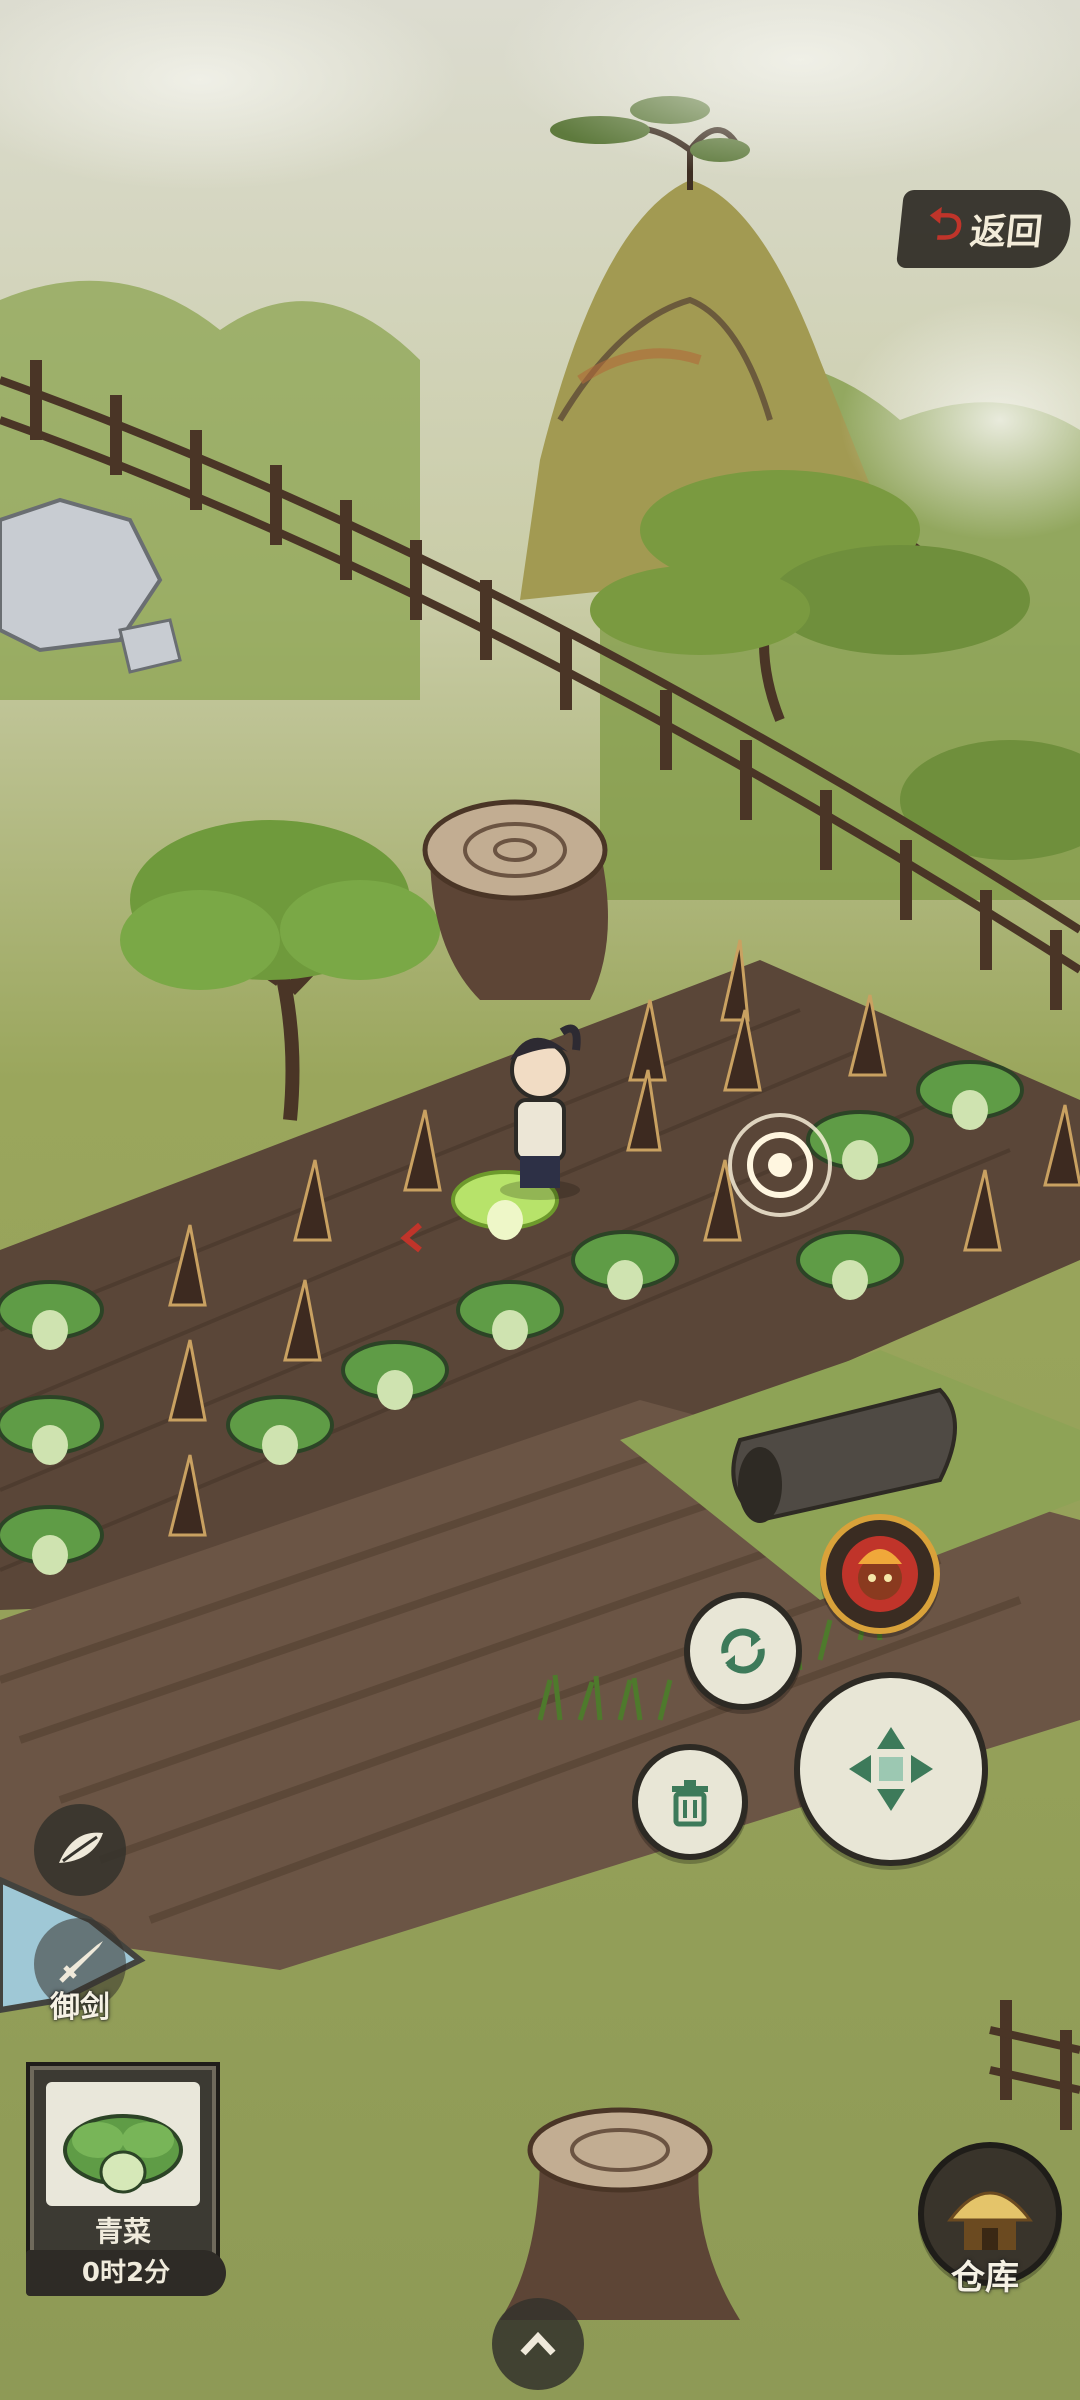 The image size is (1080, 2400). I want to click on return-arrow-icon: ⮌, so click(945, 224).